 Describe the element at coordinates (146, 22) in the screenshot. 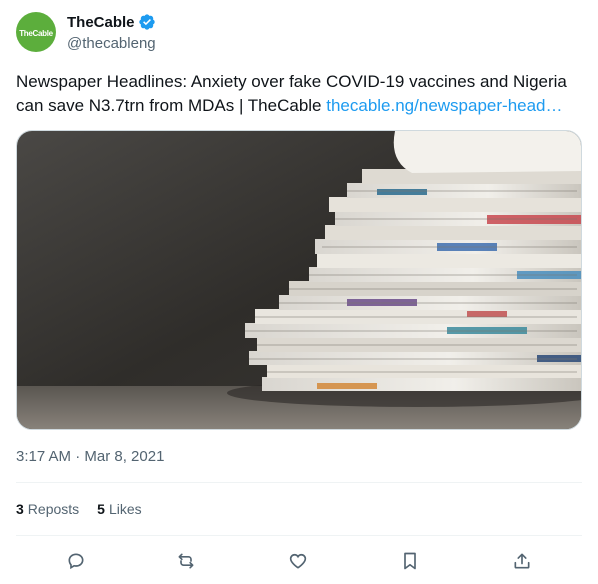

I see `verified-badge-icon` at that location.